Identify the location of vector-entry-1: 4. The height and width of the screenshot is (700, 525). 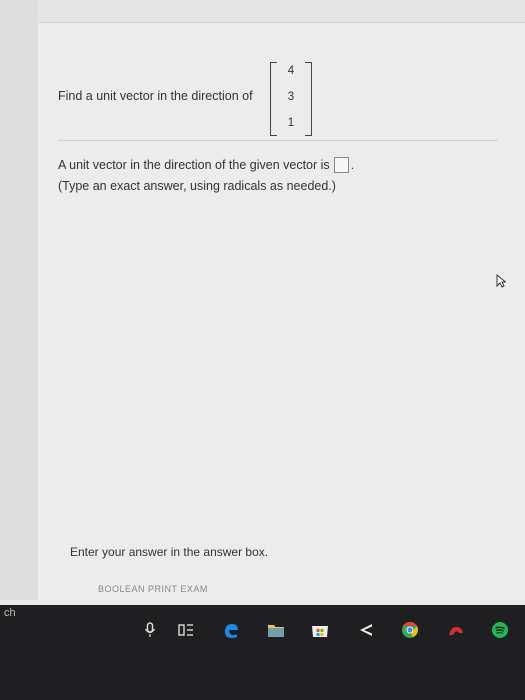
(291, 71).